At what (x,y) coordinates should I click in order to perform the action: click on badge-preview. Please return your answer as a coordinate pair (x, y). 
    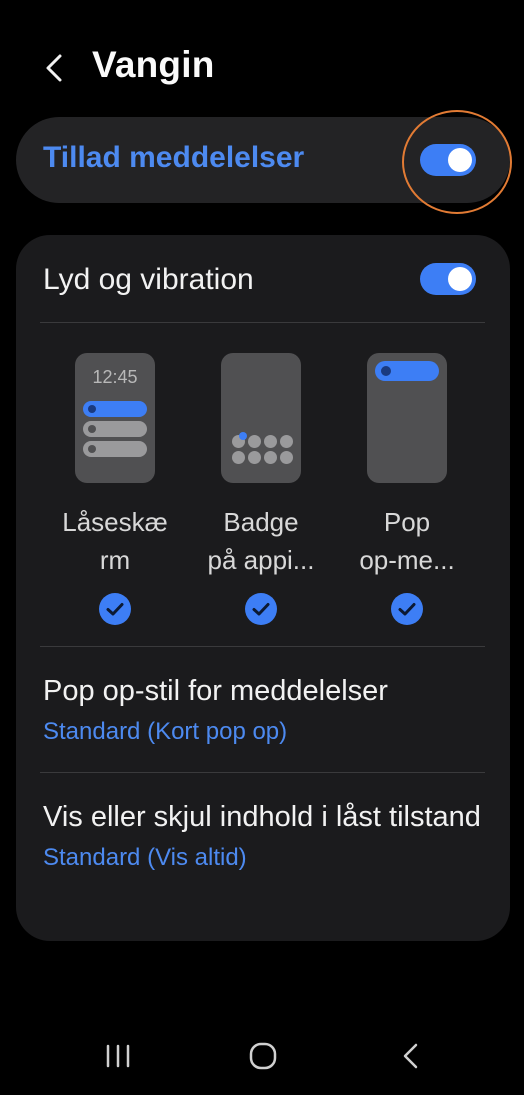
    Looking at the image, I should click on (261, 418).